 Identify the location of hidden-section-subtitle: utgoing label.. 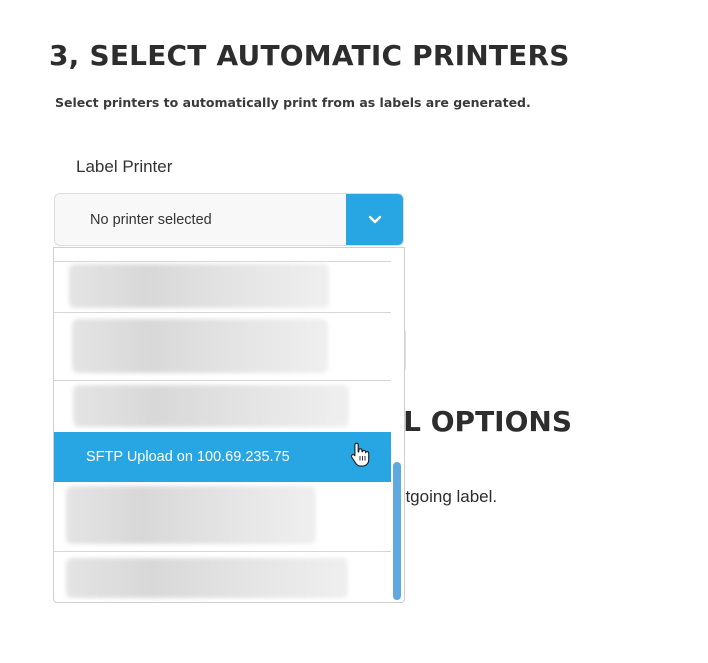
(447, 496).